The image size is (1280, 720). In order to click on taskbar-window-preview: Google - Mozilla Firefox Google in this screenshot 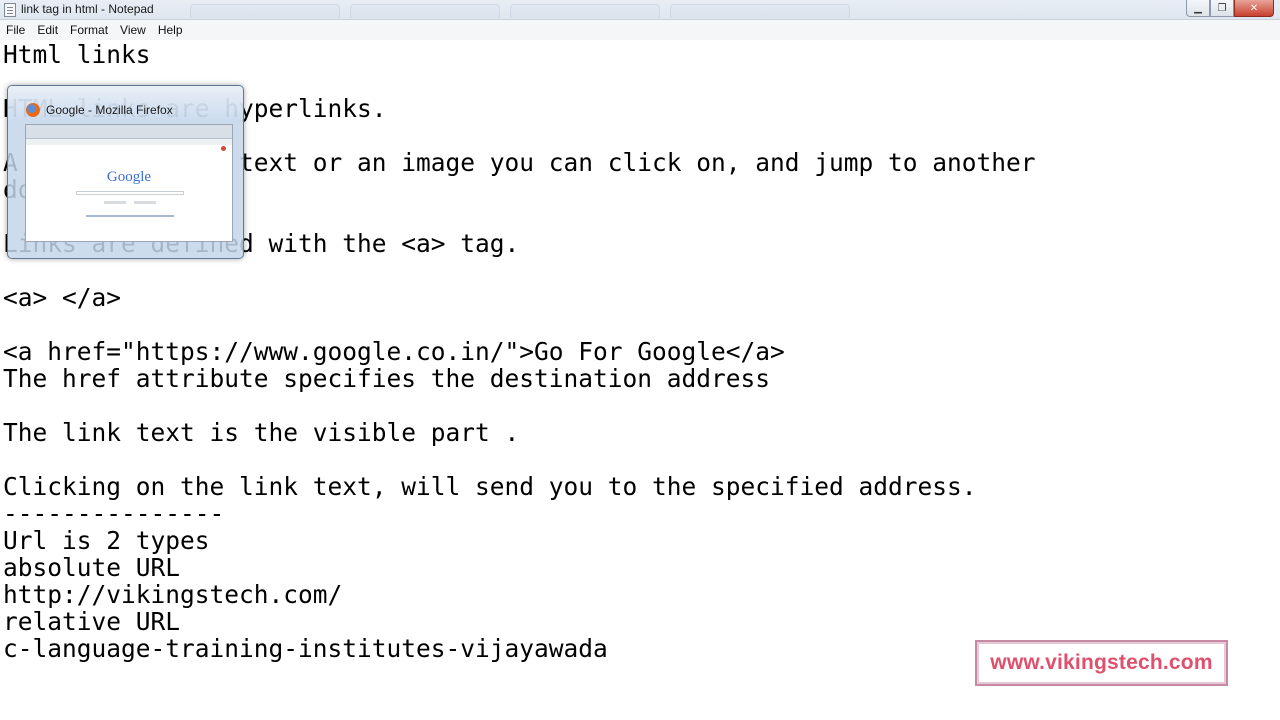, I will do `click(125, 172)`.